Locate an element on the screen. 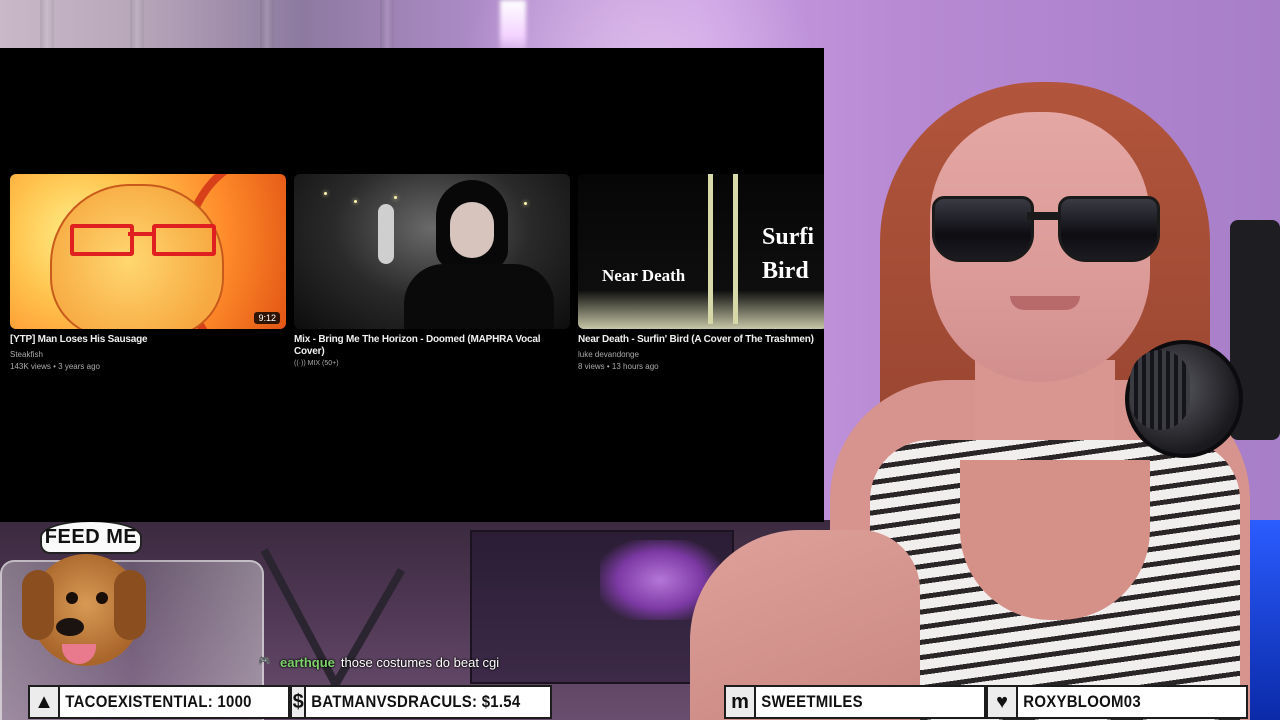 The height and width of the screenshot is (720, 1280). video-meta: 143K views • 3 years ago is located at coordinates (55, 366).